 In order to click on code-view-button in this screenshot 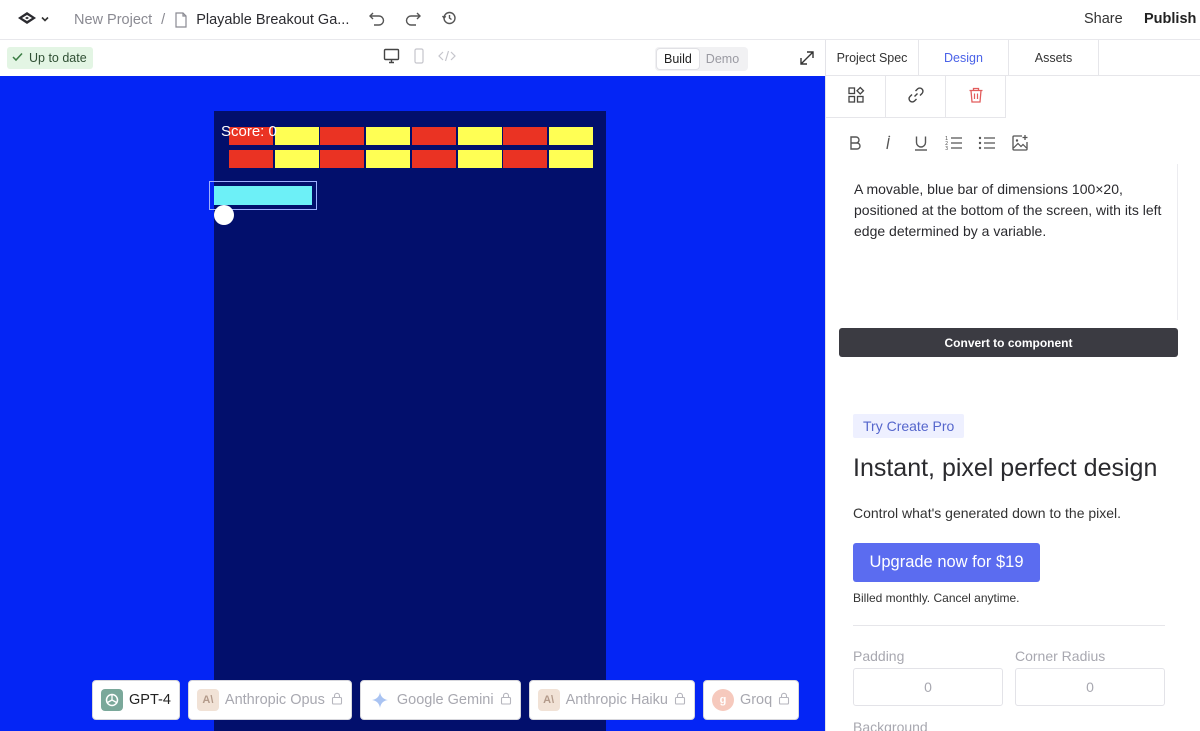, I will do `click(447, 58)`.